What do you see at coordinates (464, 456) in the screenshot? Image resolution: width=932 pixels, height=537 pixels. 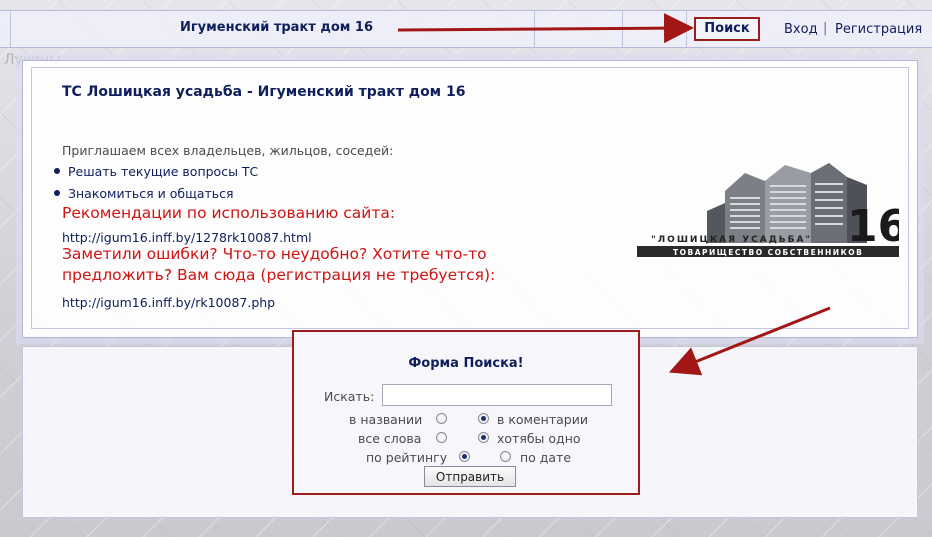 I see `sort-rating-radio` at bounding box center [464, 456].